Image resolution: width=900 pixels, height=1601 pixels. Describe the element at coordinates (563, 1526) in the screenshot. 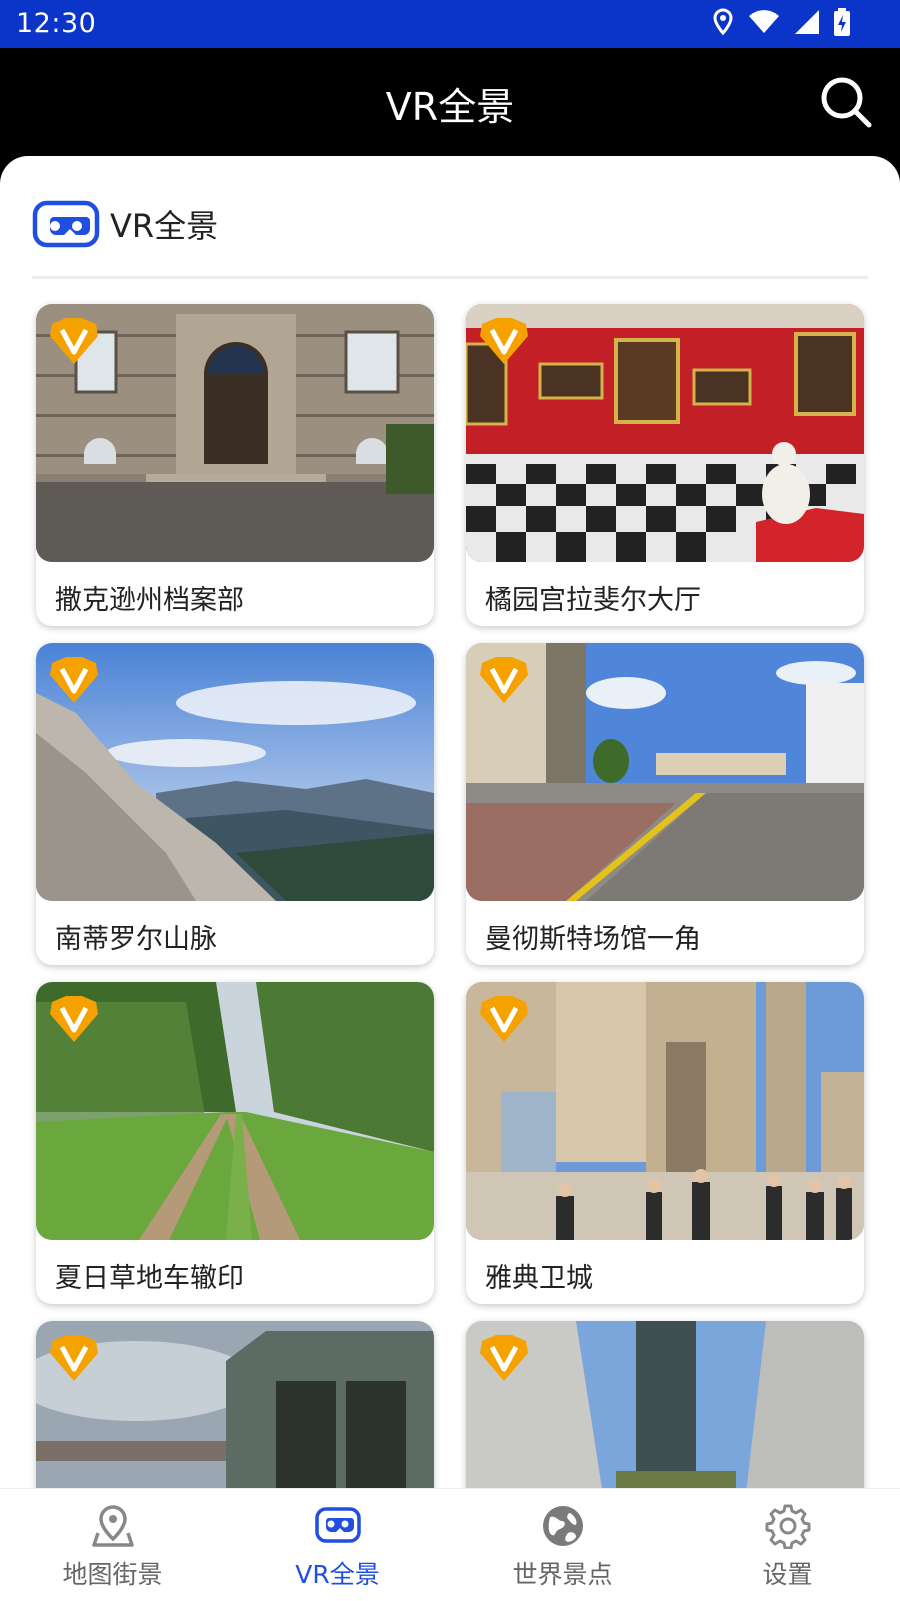

I see `globe-icon` at that location.